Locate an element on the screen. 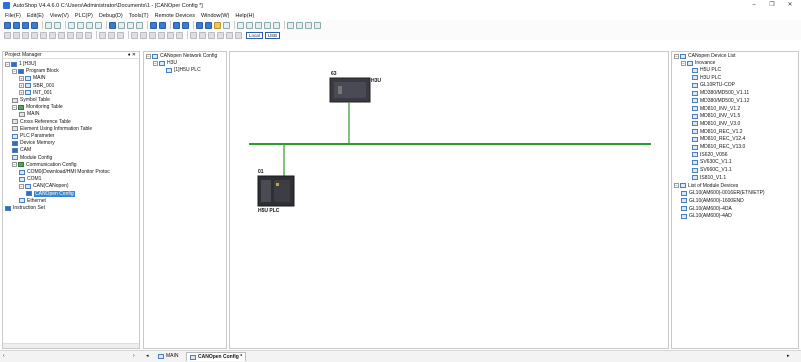 This screenshot has height=362, width=801. zoom-out-icon is located at coordinates (139, 25).